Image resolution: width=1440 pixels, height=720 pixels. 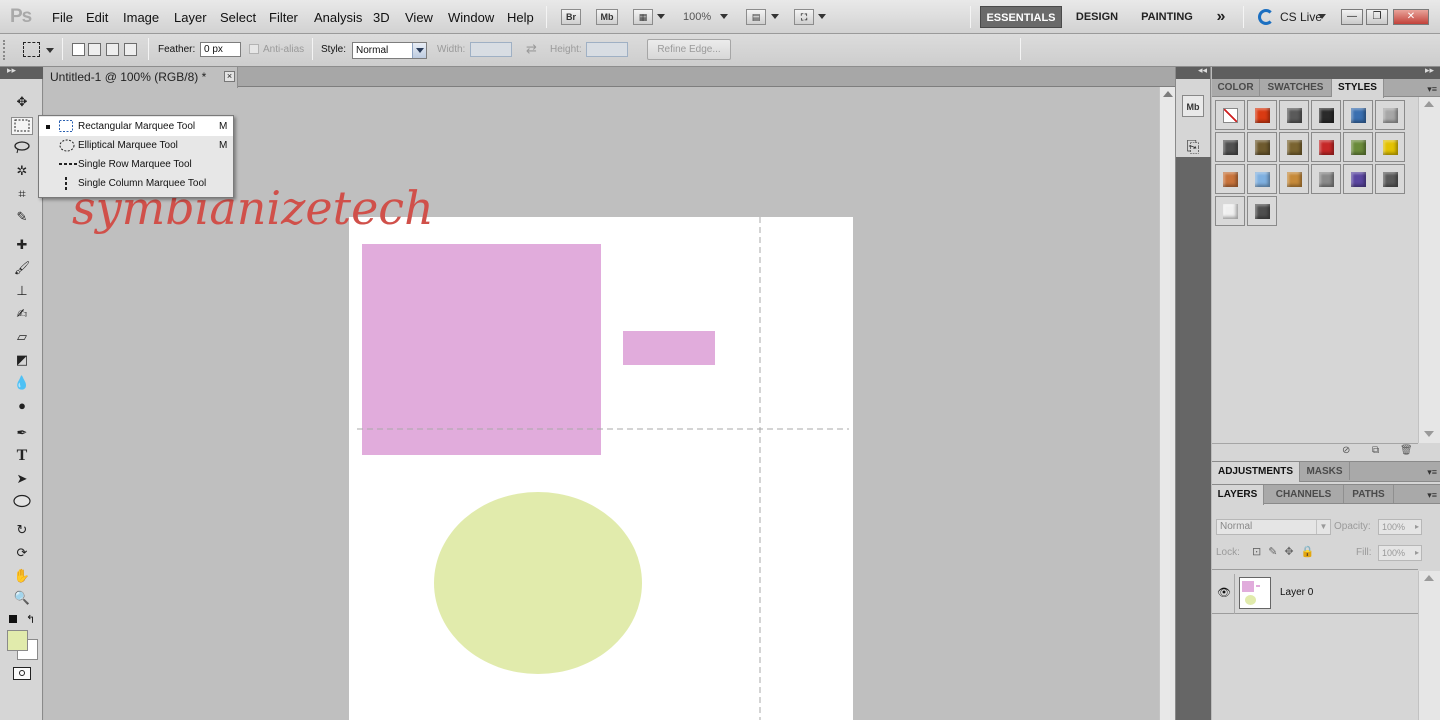 What do you see at coordinates (1432, 89) in the screenshot?
I see `panel-menu-icon: ▾≡` at bounding box center [1432, 89].